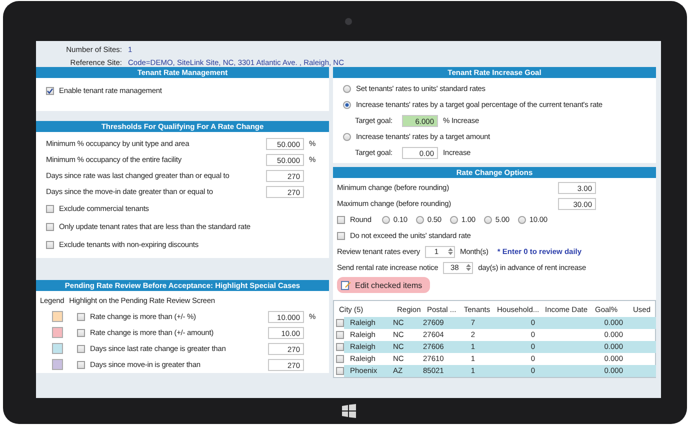  Describe the element at coordinates (349, 411) in the screenshot. I see `windows-logo-icon` at that location.